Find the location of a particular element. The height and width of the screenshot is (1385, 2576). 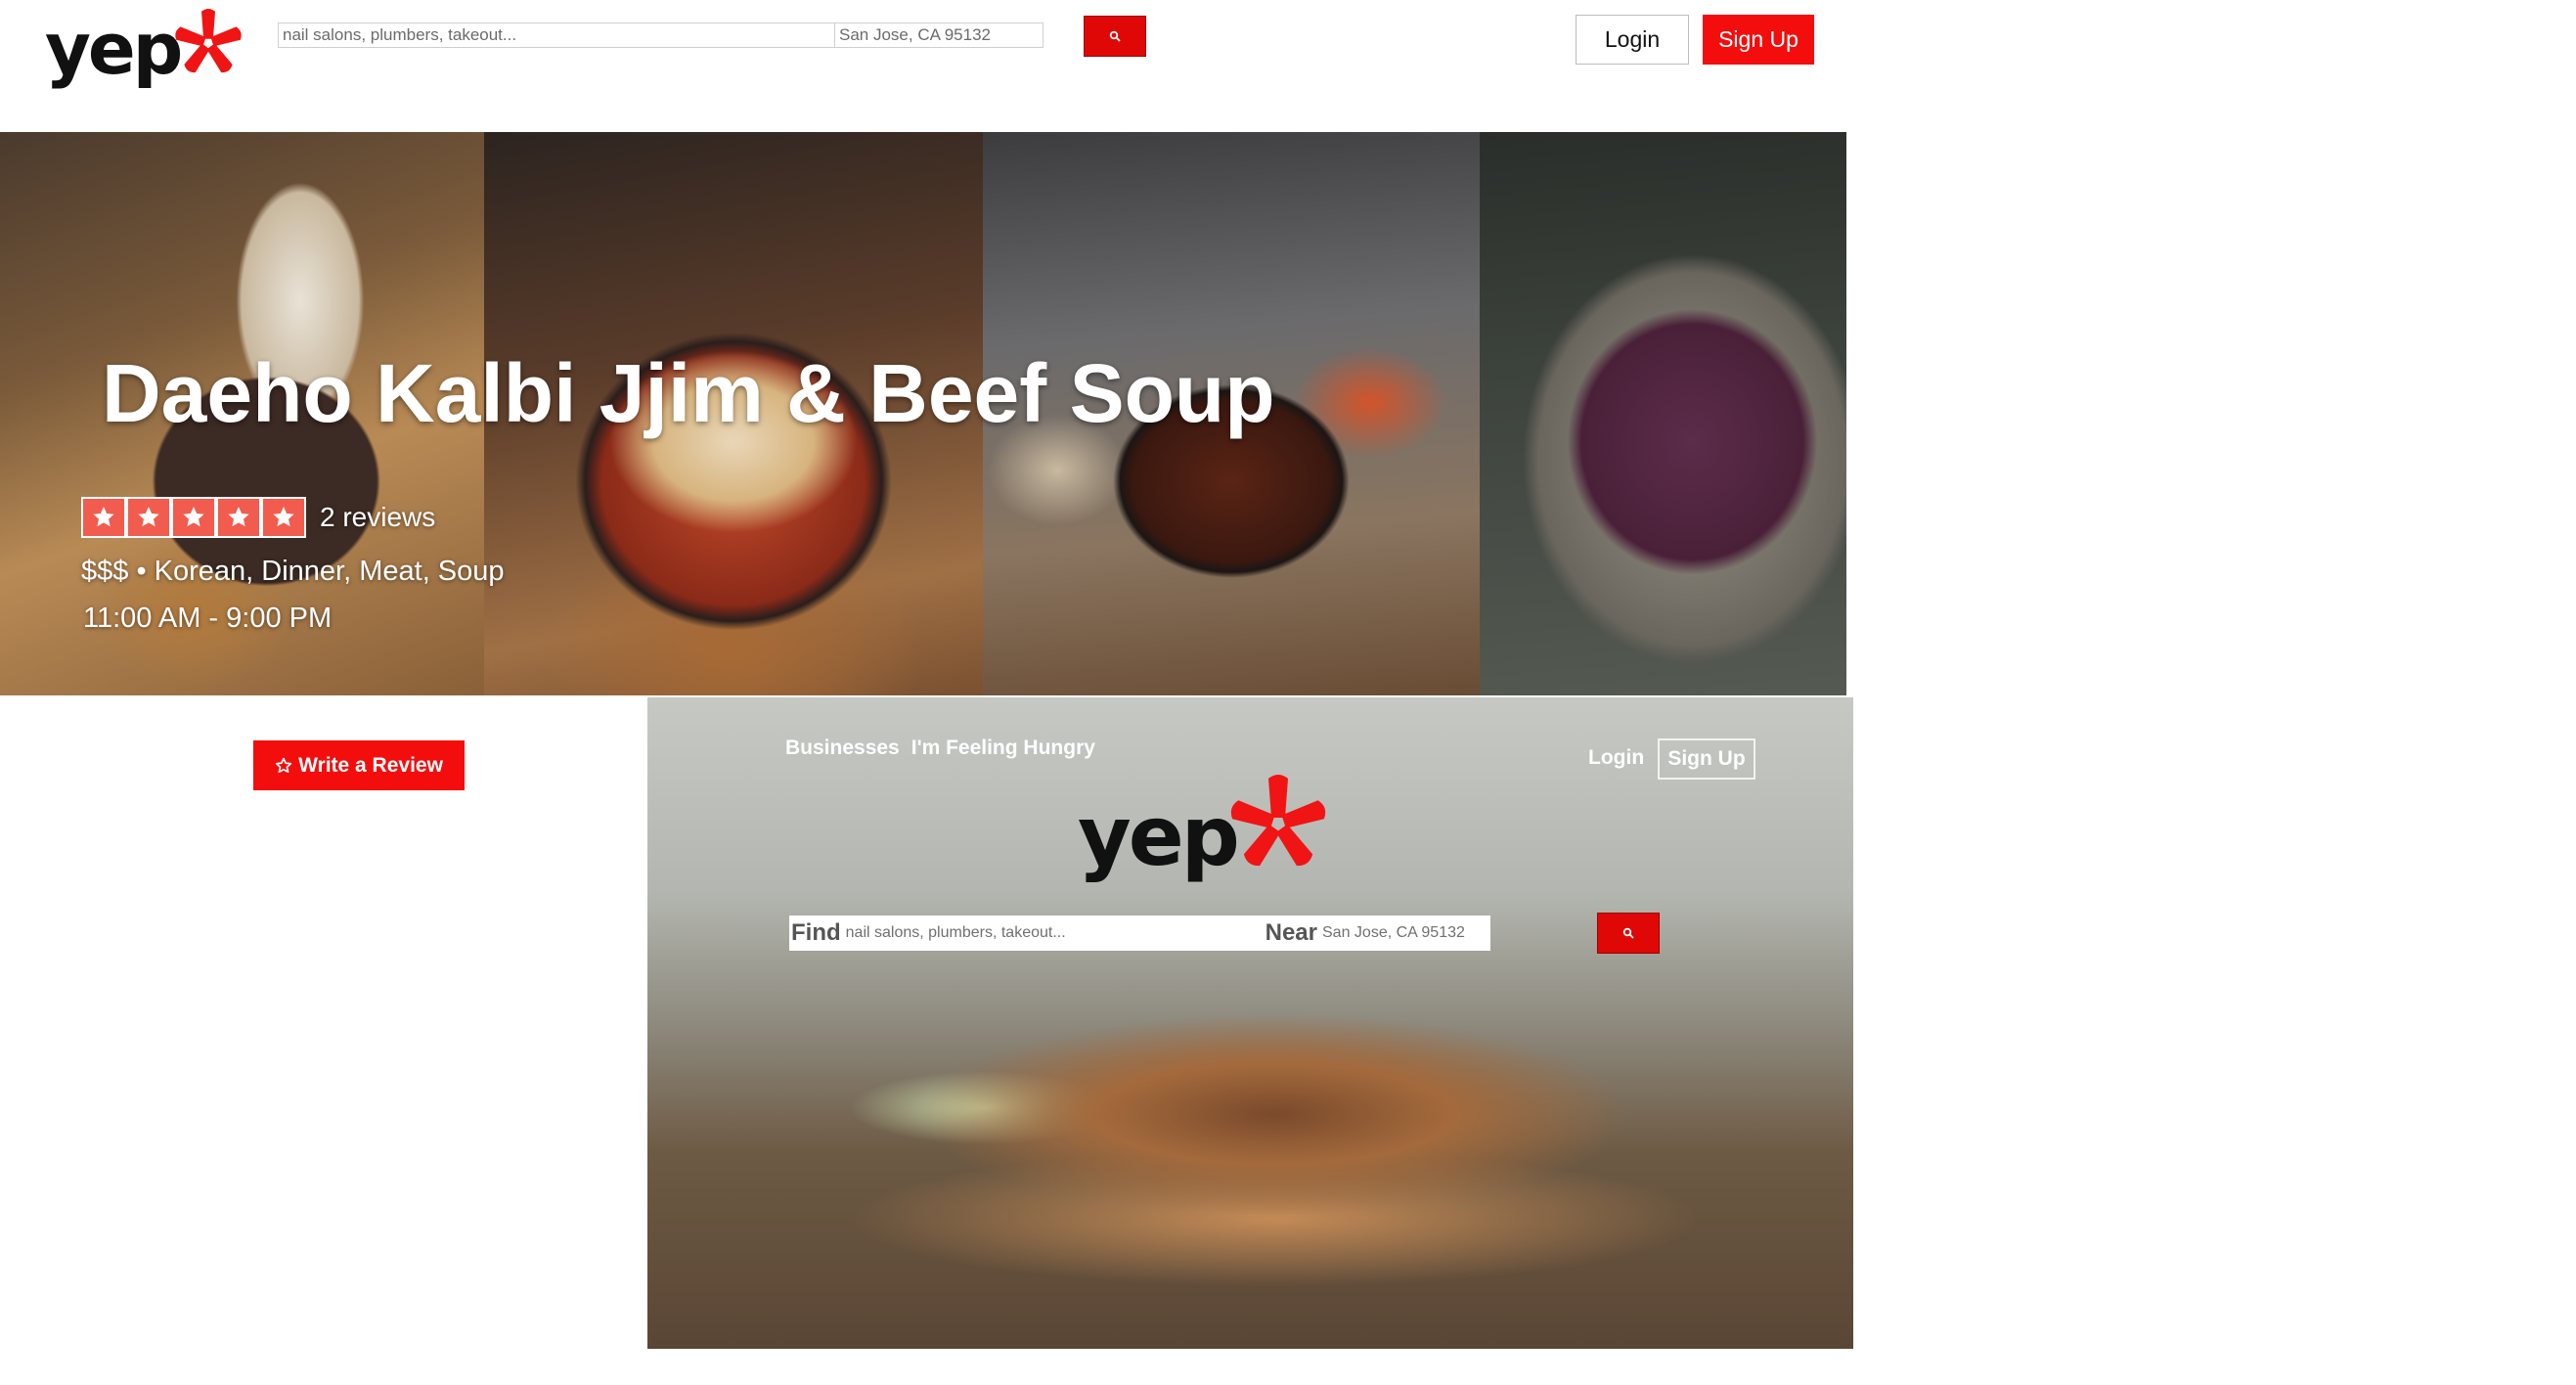

preview-near-input is located at coordinates (1405, 933).